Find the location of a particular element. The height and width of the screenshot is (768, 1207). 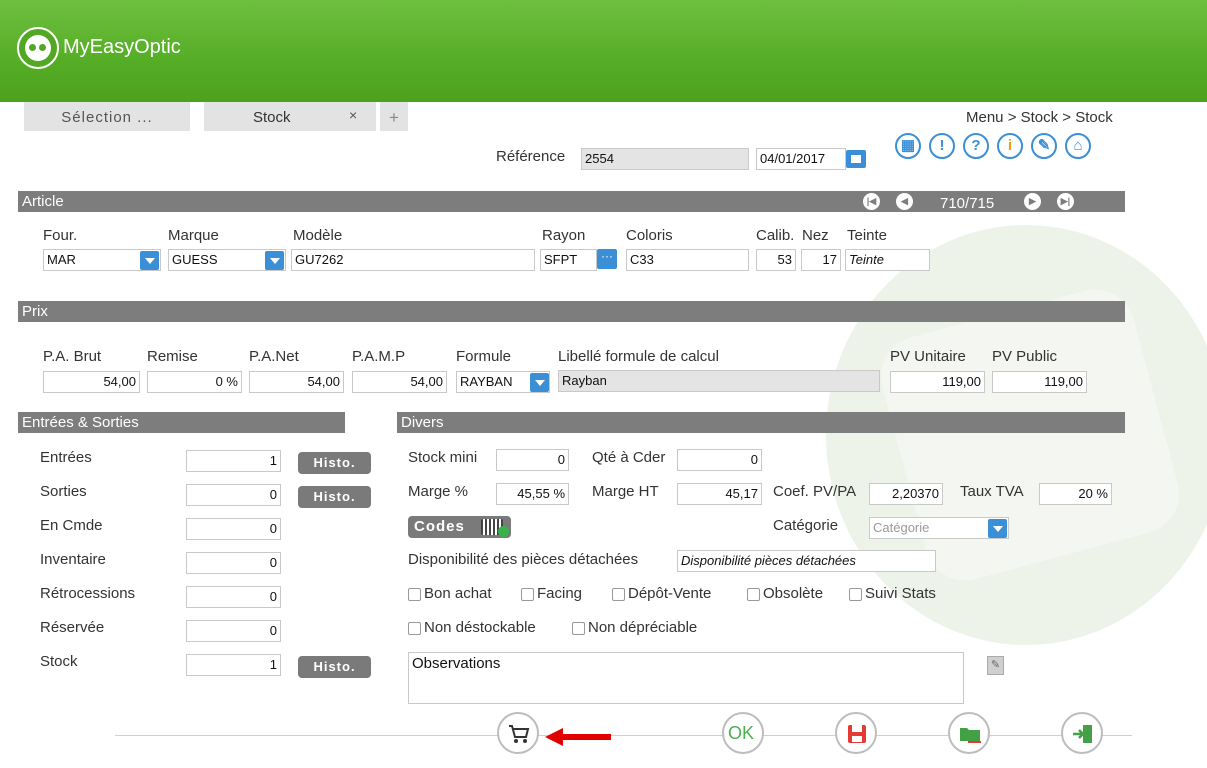

non-depreciable-checkbox is located at coordinates (578, 628).